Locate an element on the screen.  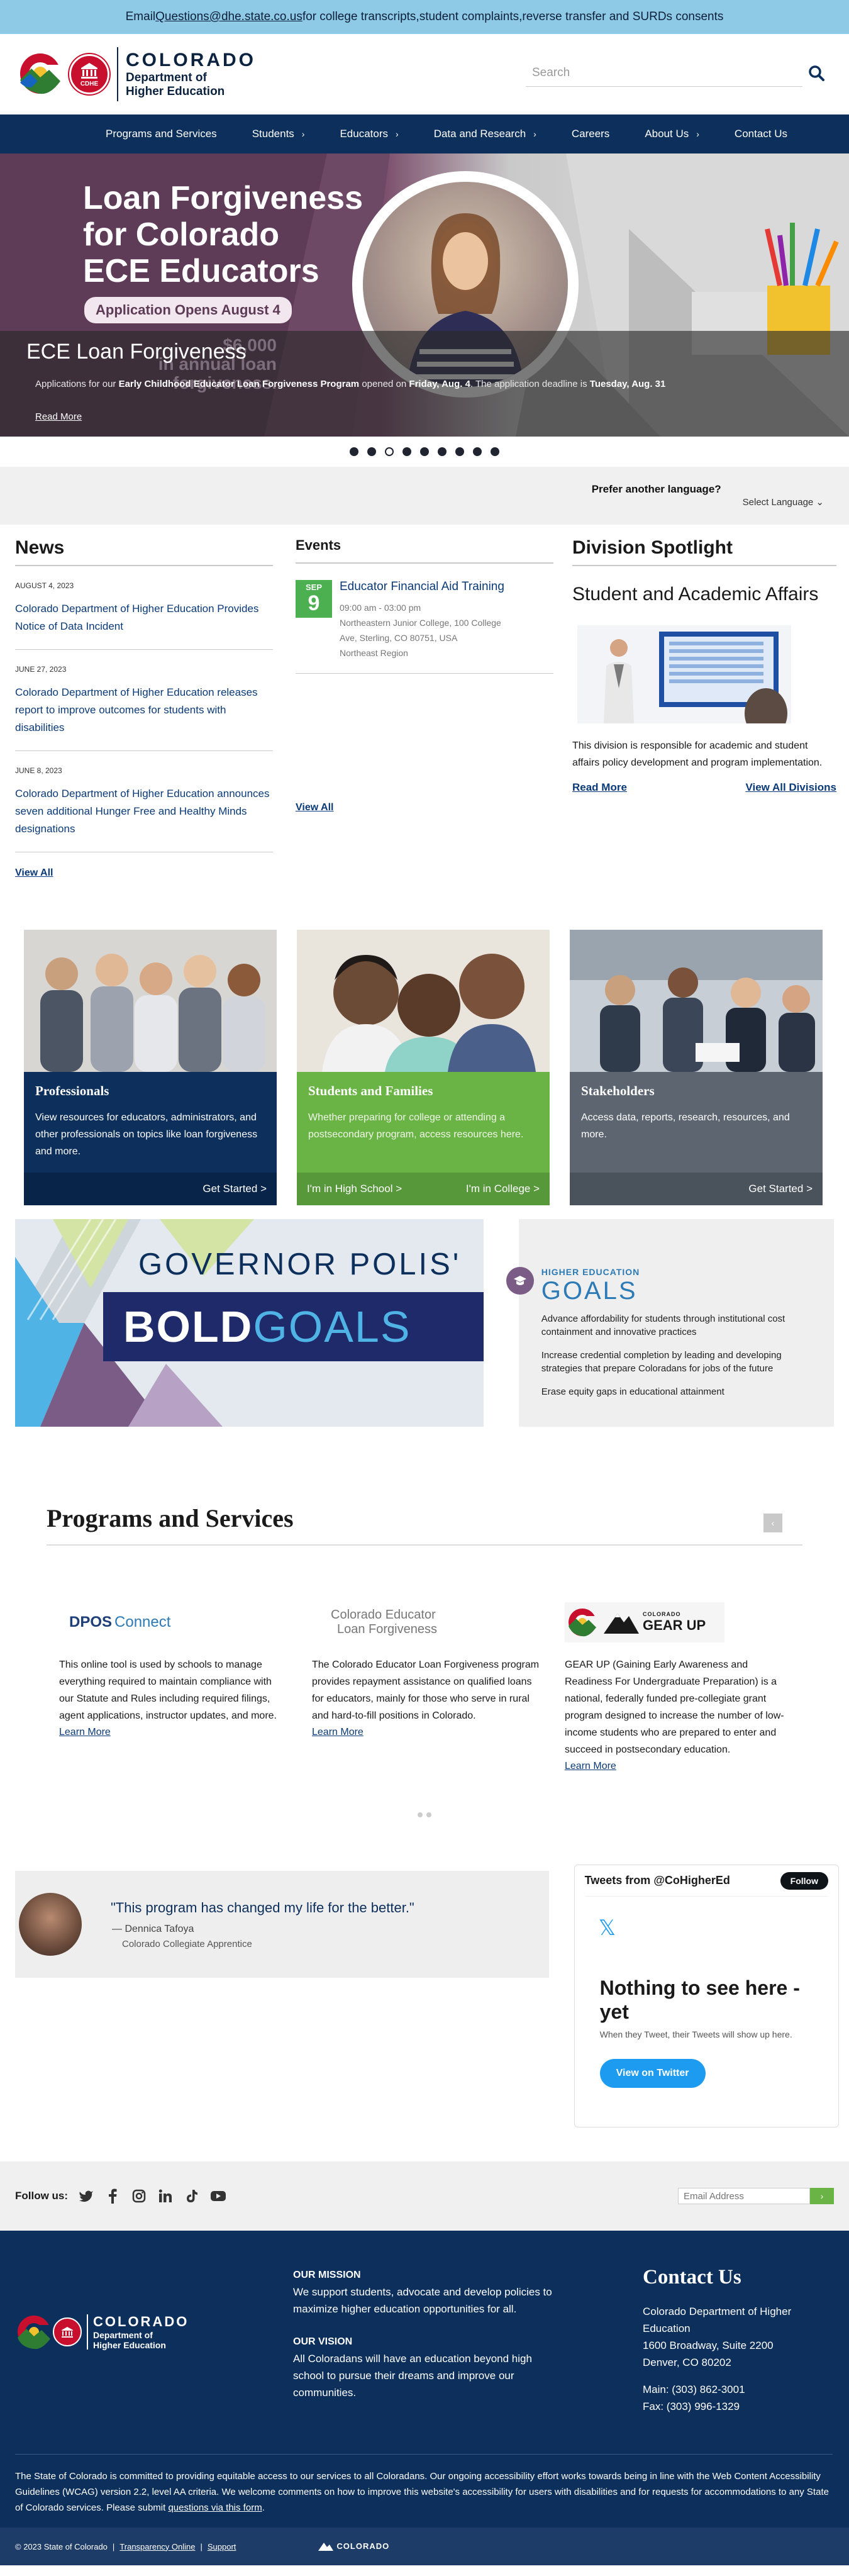
bold-goals-banner: GOVERNOR POLIS' BOLD GOALS is located at coordinates (249, 1323).